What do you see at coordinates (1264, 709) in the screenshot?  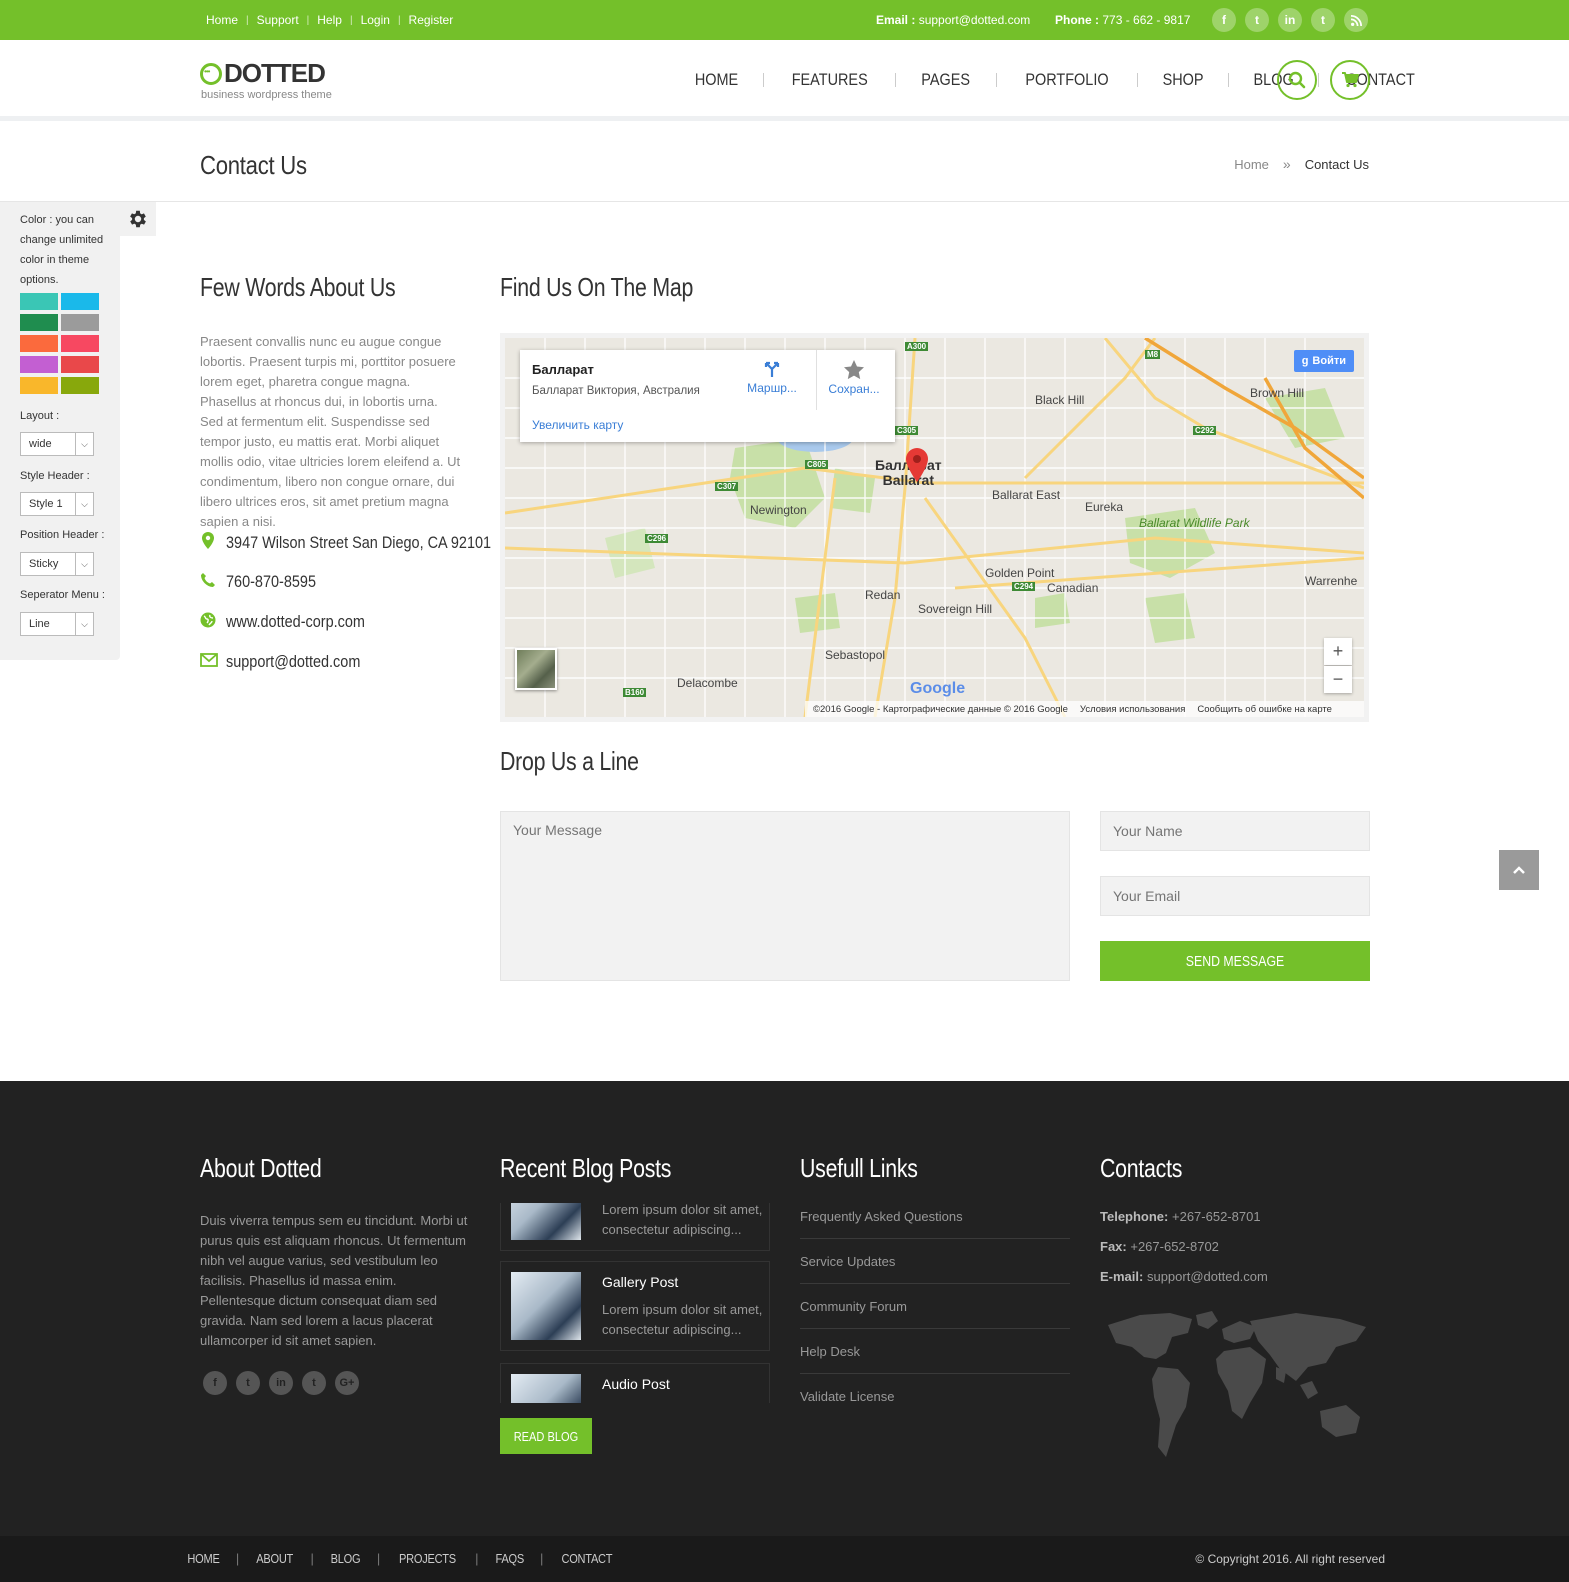 I see `map-report-link: Сообщить об ошибке на карте` at bounding box center [1264, 709].